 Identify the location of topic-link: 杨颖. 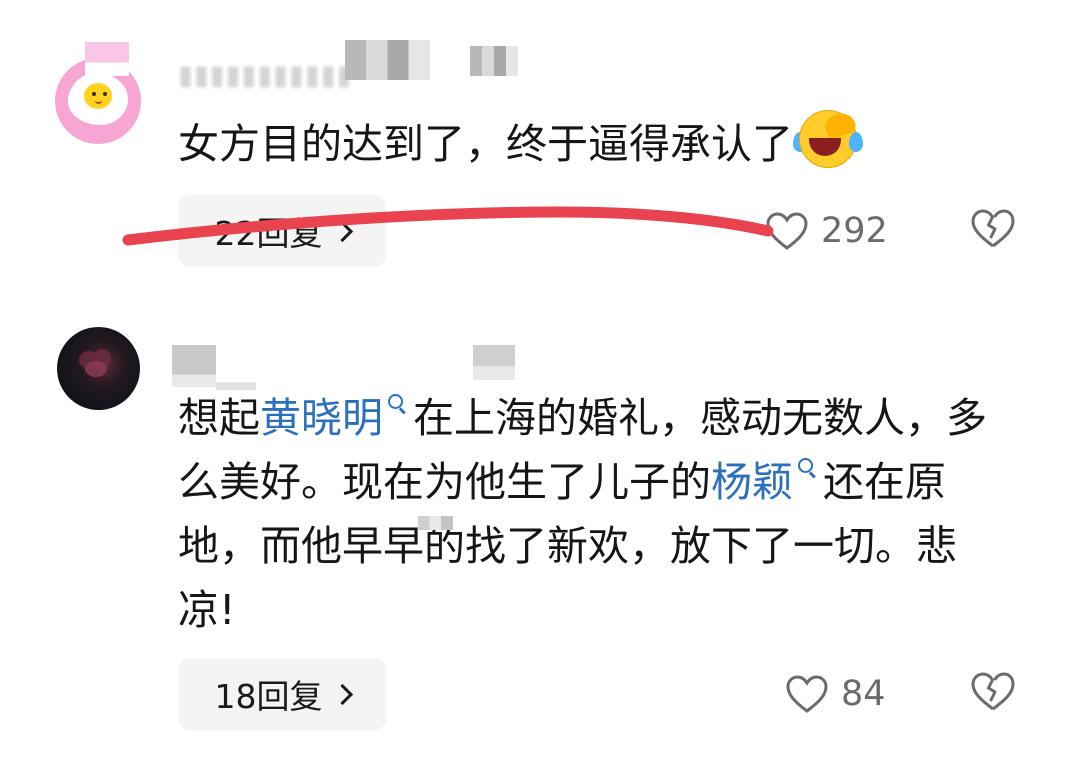
(752, 482).